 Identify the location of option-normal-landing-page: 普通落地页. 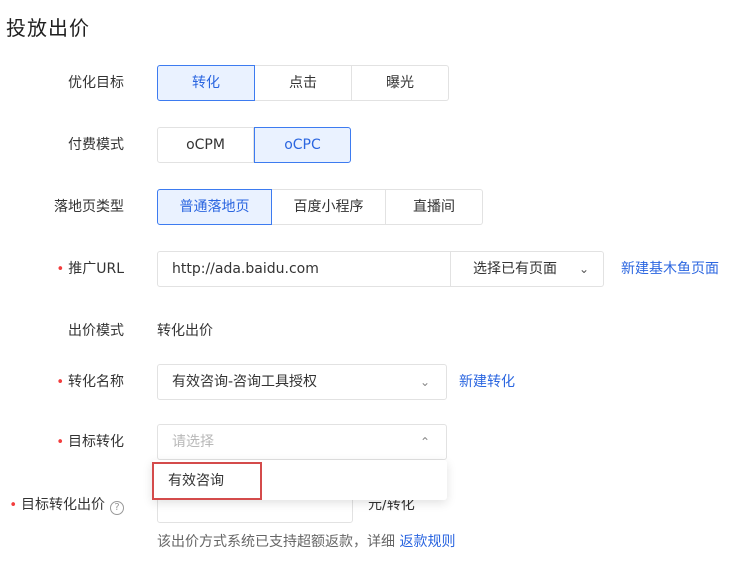
(214, 207).